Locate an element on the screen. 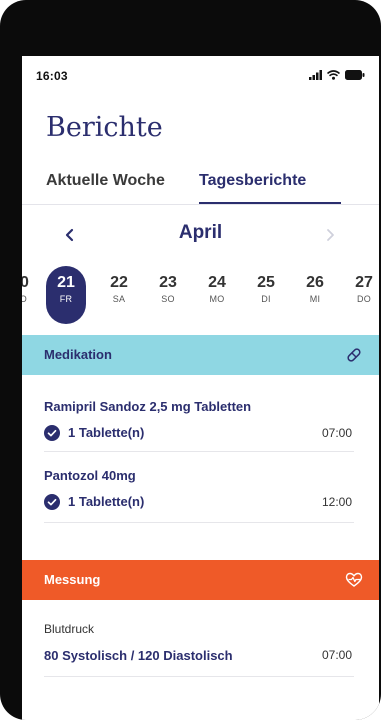  day-item: 26 MI is located at coordinates (315, 295).